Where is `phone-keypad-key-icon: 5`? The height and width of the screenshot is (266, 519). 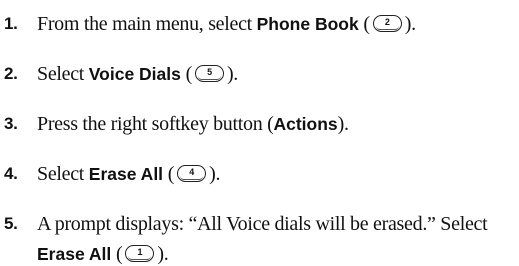
phone-keypad-key-icon: 5 is located at coordinates (209, 73).